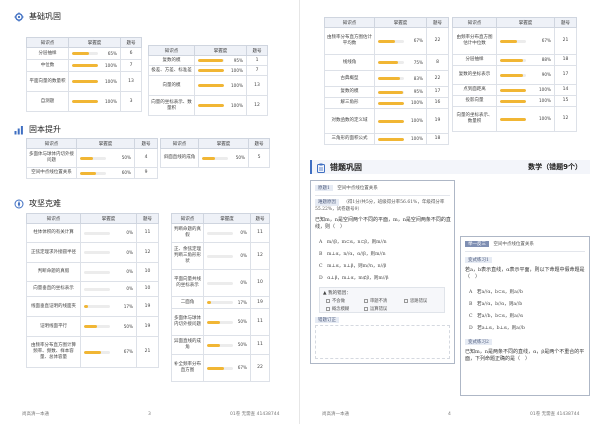 The height and width of the screenshot is (424, 600). Describe the element at coordinates (352, 254) in the screenshot. I see `option-b: B m⊥α，n//α，α//β，则m//n` at that location.